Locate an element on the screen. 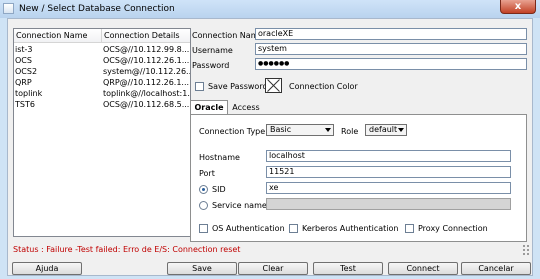 The image size is (540, 279). role-label: Role is located at coordinates (350, 131).